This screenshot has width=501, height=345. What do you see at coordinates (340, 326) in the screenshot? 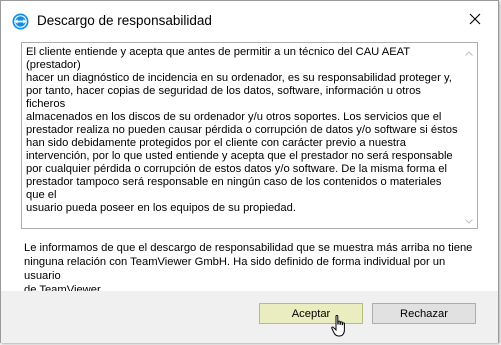
I see `mouse-cursor-icon` at bounding box center [340, 326].